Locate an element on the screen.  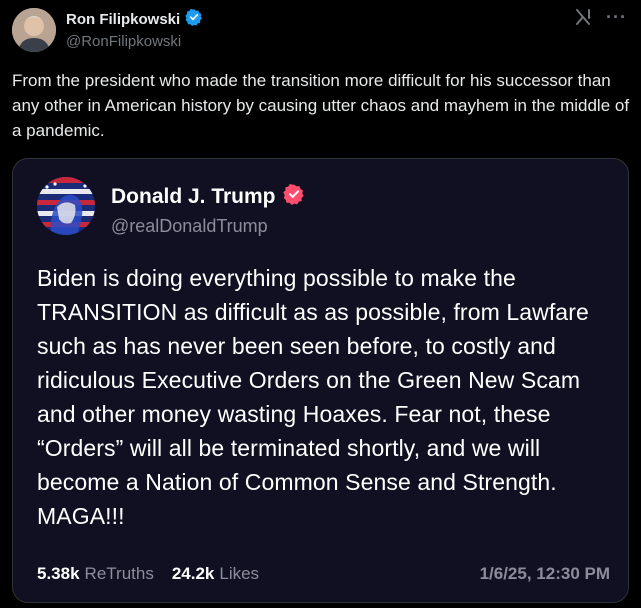
grok-icon is located at coordinates (583, 17).